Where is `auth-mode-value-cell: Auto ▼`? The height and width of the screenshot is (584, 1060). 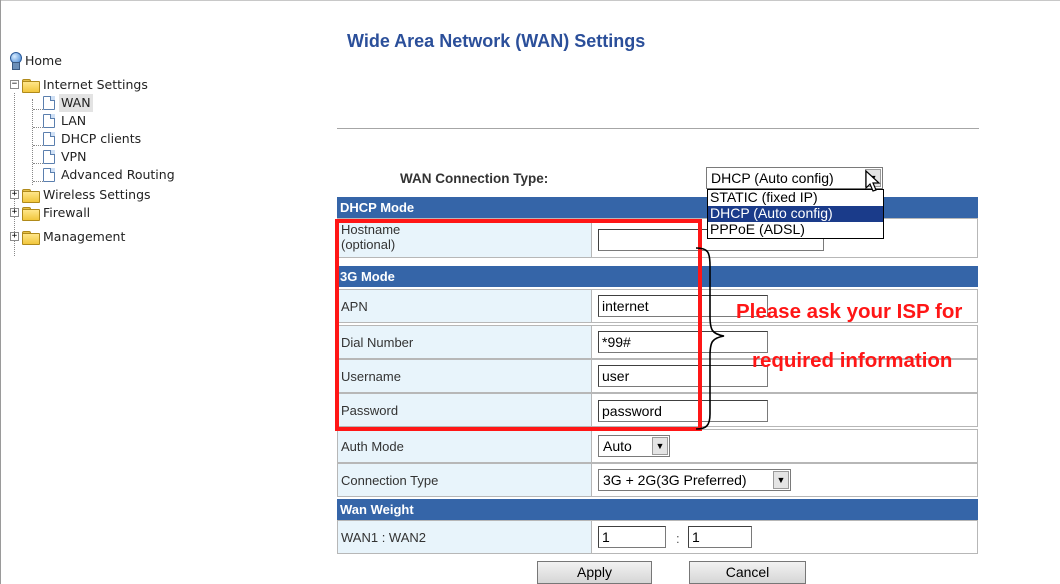
auth-mode-value-cell: Auto ▼ is located at coordinates (785, 446).